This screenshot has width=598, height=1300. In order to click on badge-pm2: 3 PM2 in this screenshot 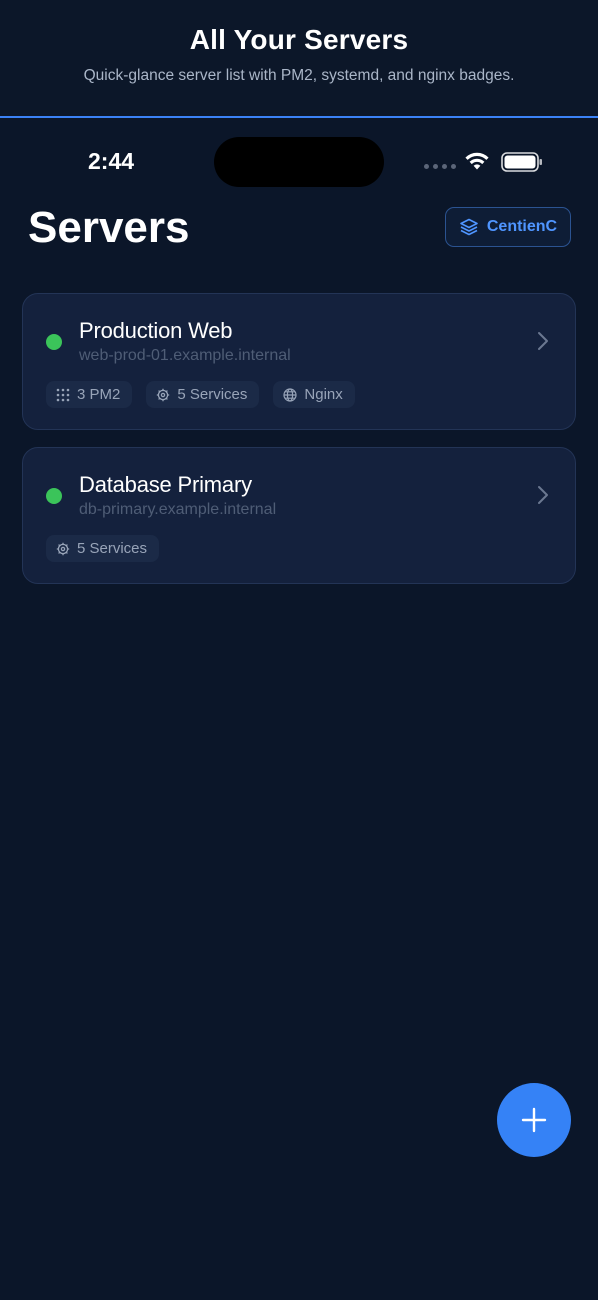, I will do `click(89, 394)`.